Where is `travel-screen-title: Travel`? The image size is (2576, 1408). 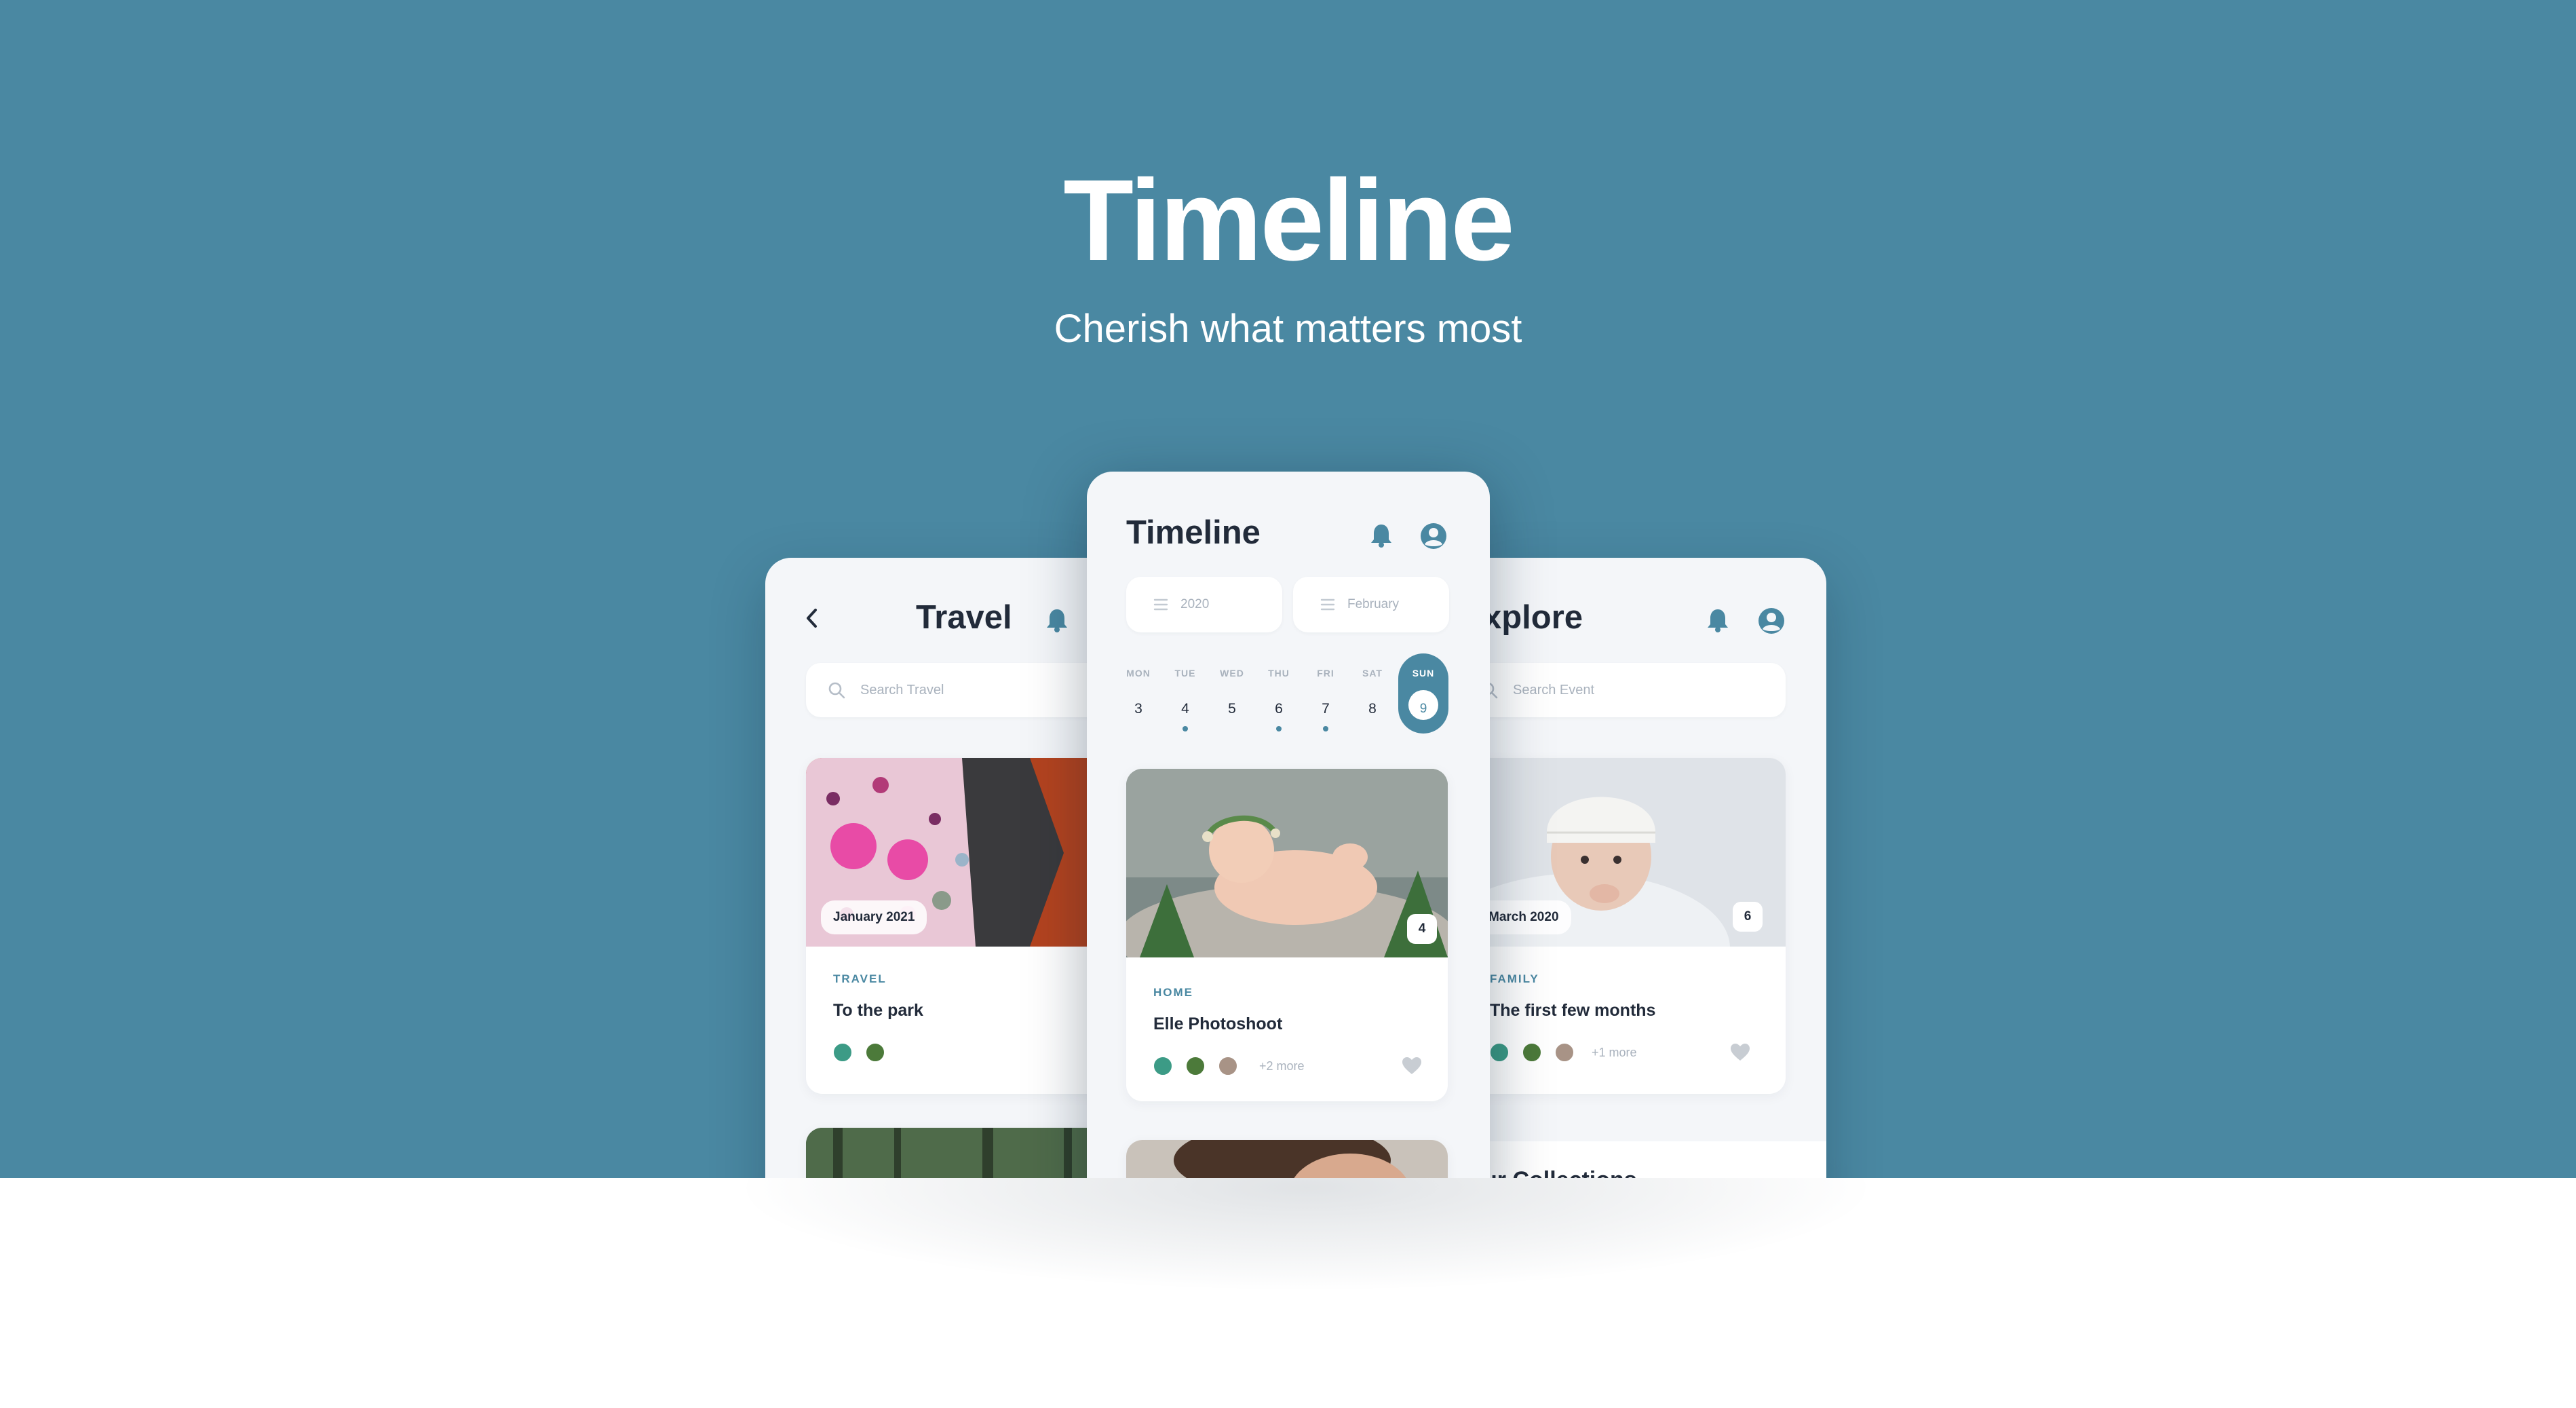 travel-screen-title: Travel is located at coordinates (964, 617).